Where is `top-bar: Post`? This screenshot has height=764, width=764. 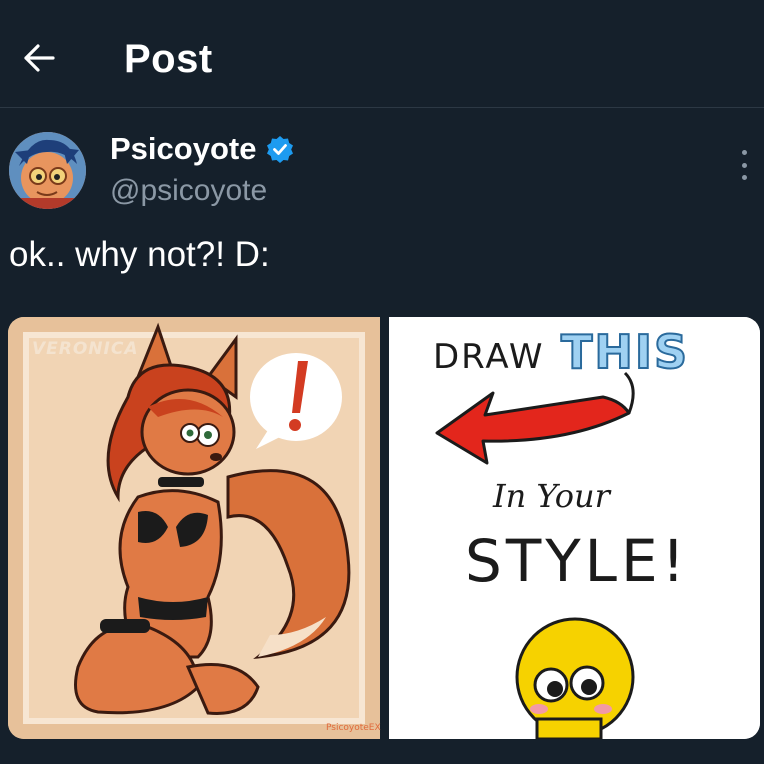 top-bar: Post is located at coordinates (382, 54).